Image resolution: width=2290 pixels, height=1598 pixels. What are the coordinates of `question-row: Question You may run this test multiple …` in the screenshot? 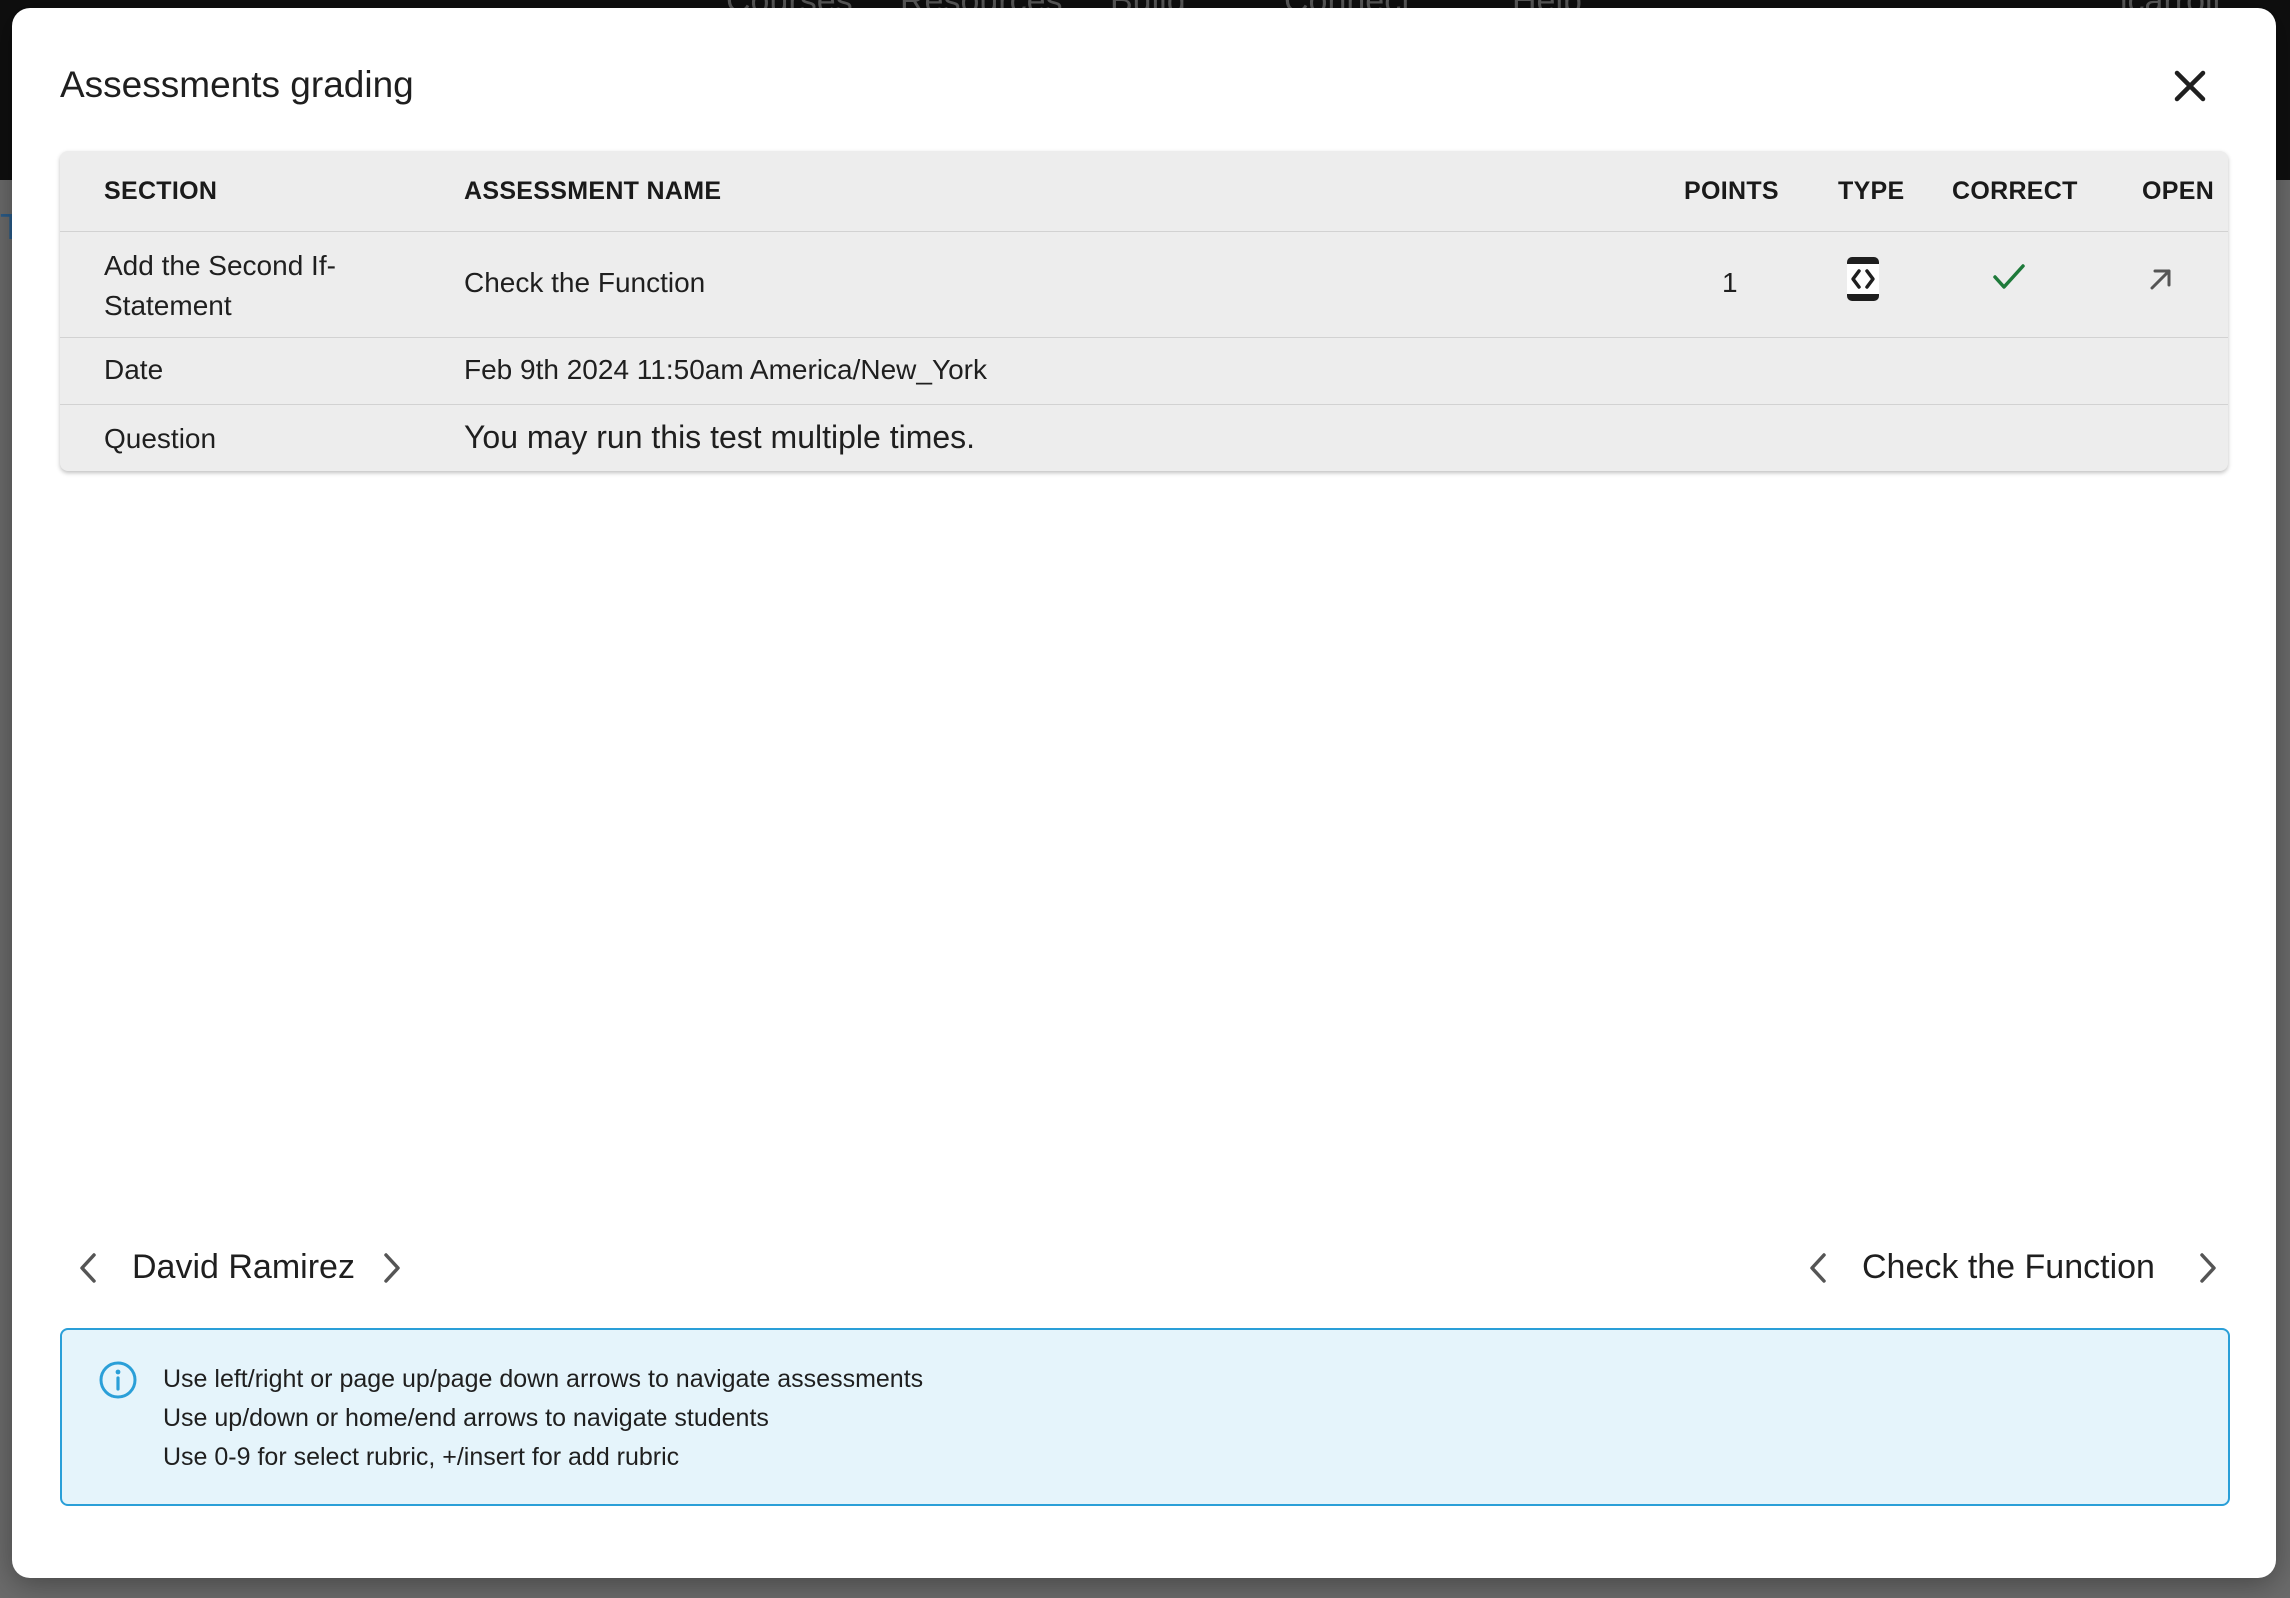 It's located at (1144, 438).